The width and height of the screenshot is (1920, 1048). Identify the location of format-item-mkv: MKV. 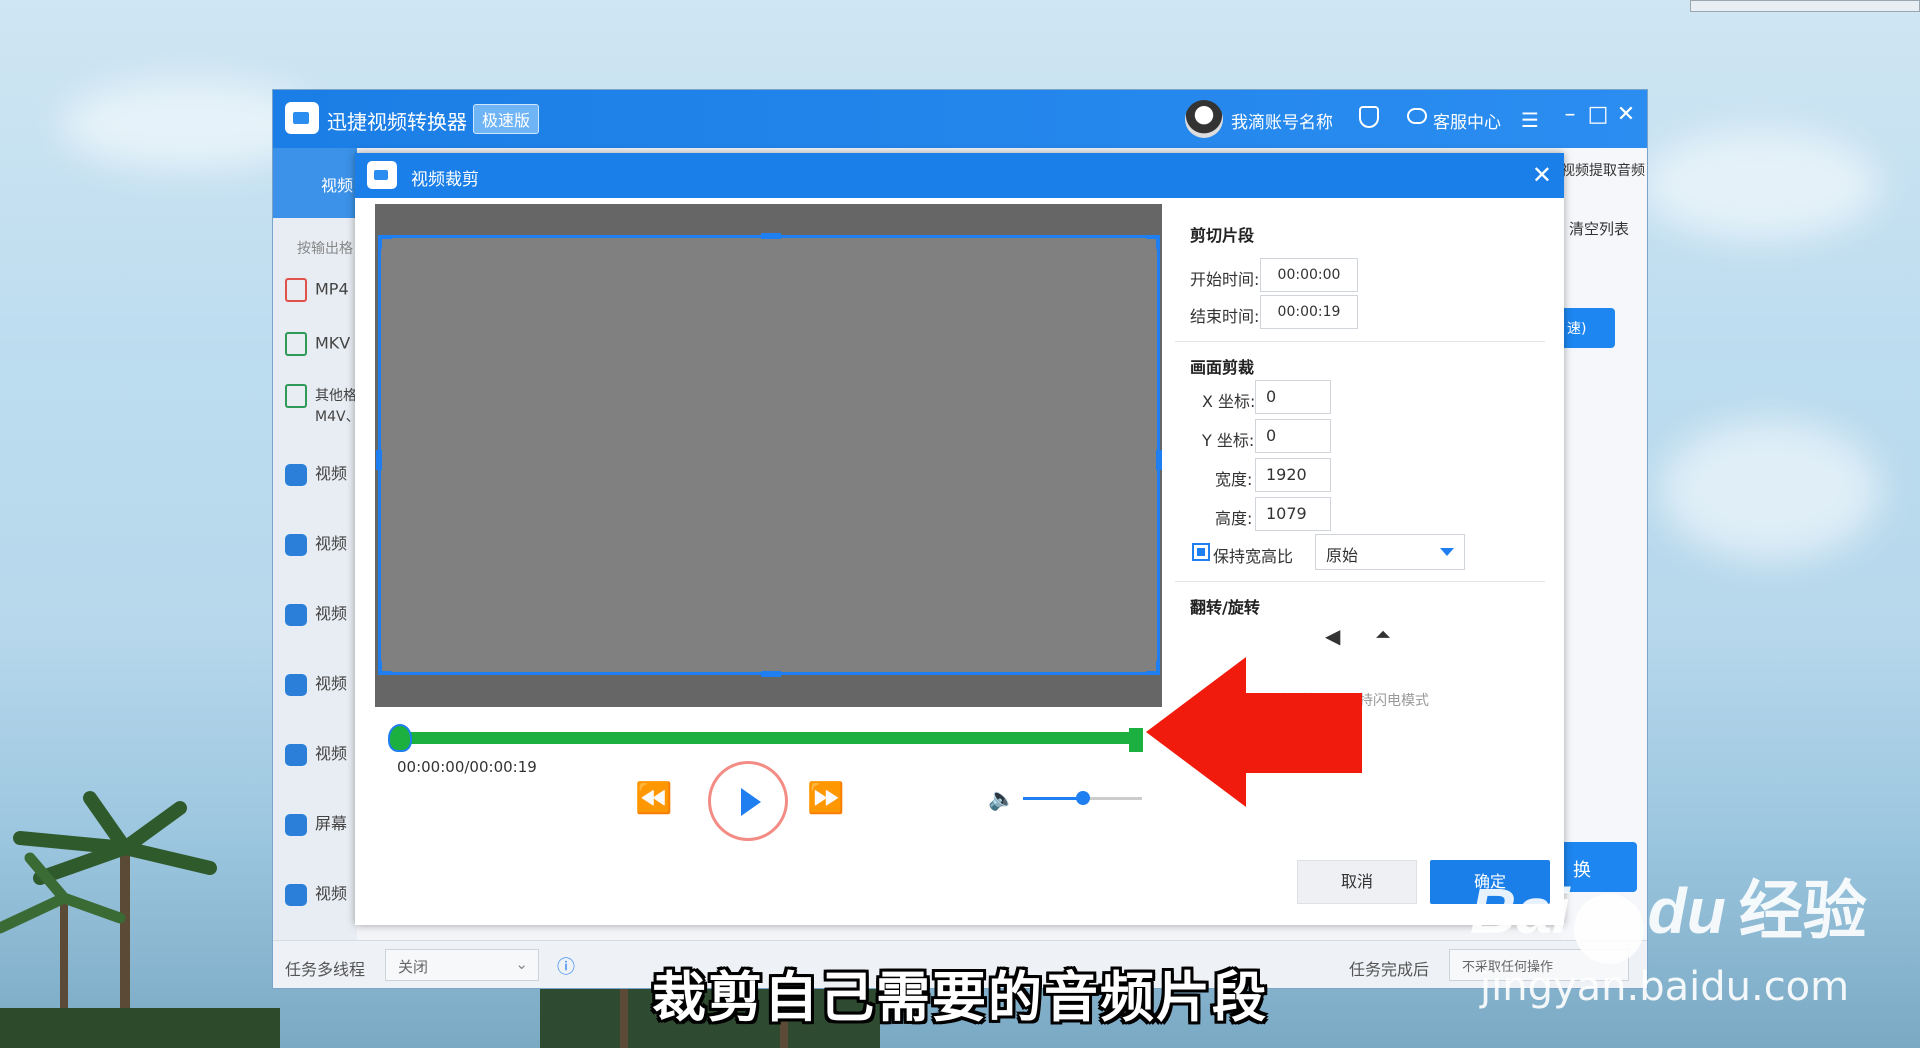
(317, 344).